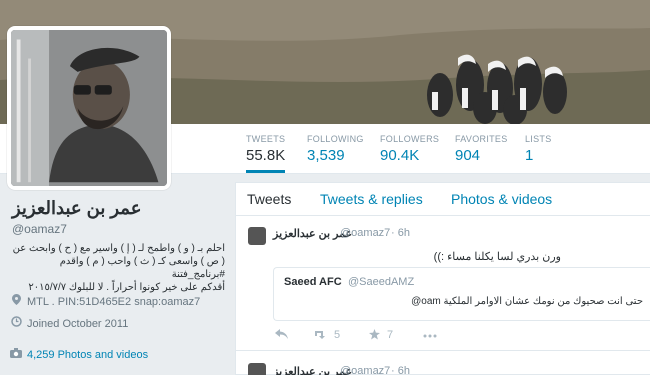 The image size is (650, 375). Describe the element at coordinates (529, 155) in the screenshot. I see `stat-value: 1` at that location.